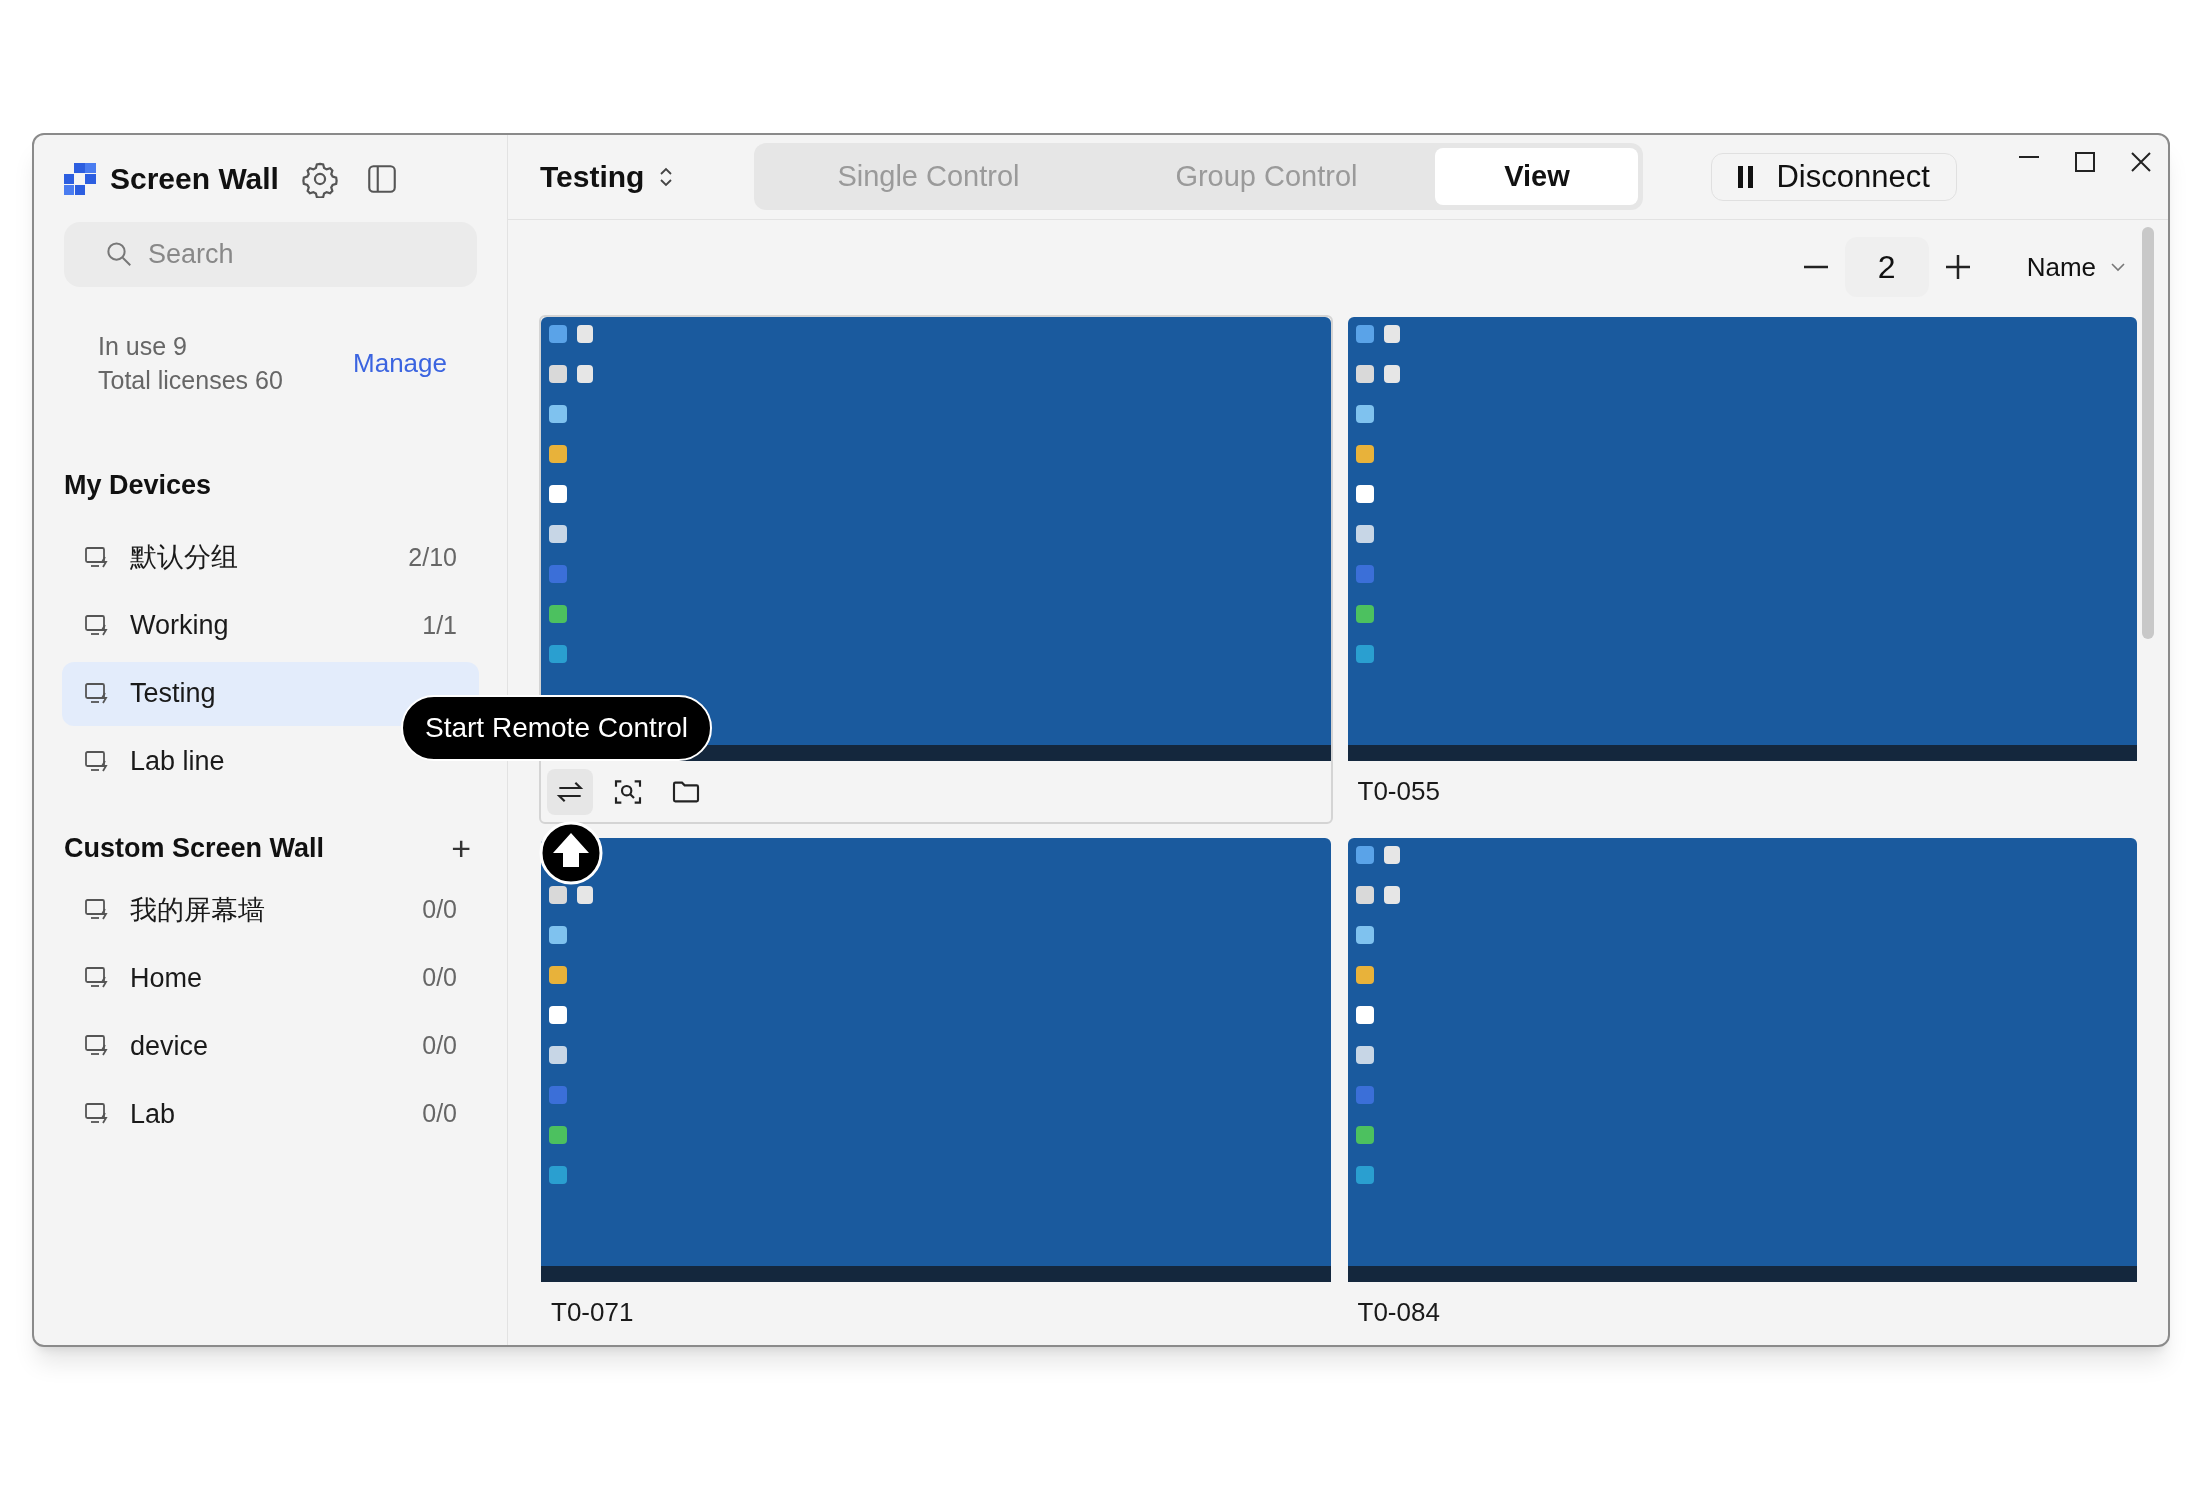  Describe the element at coordinates (190, 380) in the screenshot. I see `licenses-total: Total licenses 60` at that location.